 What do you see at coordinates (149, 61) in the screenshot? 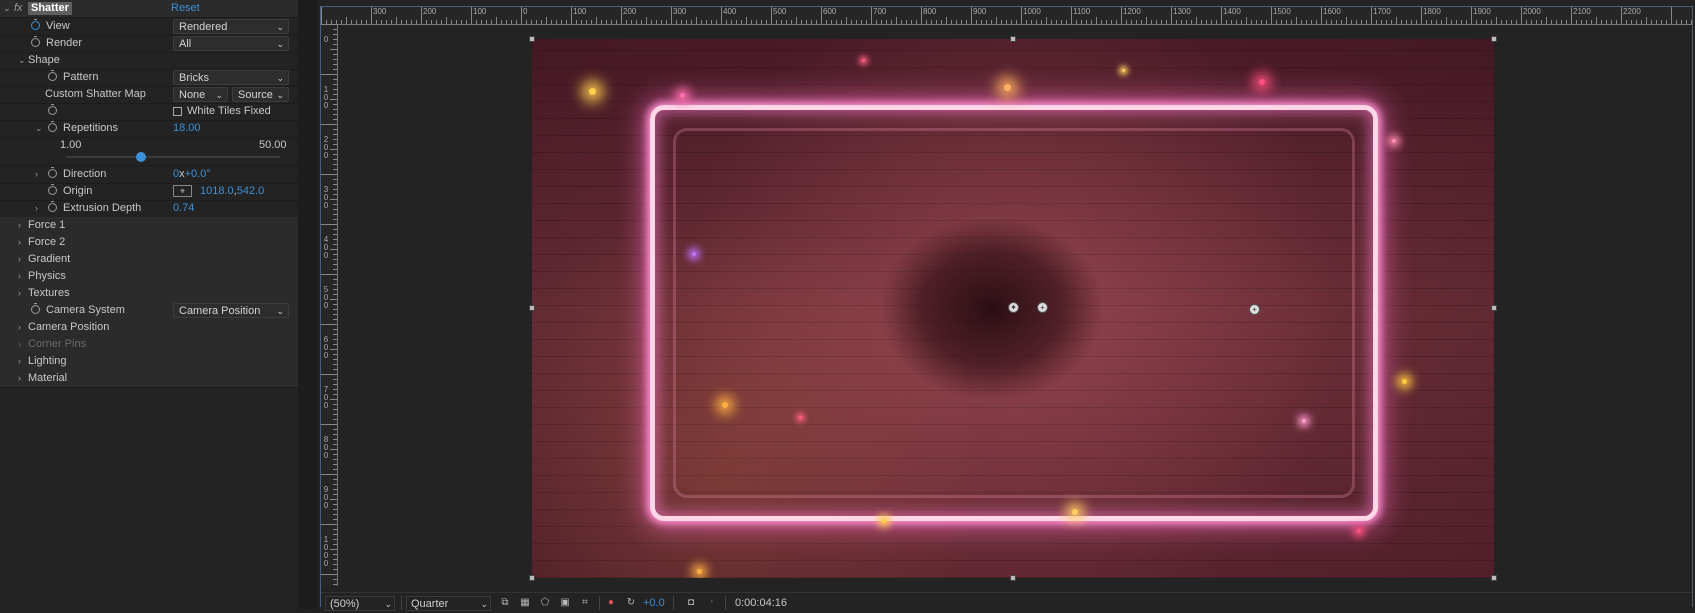
I see `group-row-shape: ⌄ Shape` at bounding box center [149, 61].